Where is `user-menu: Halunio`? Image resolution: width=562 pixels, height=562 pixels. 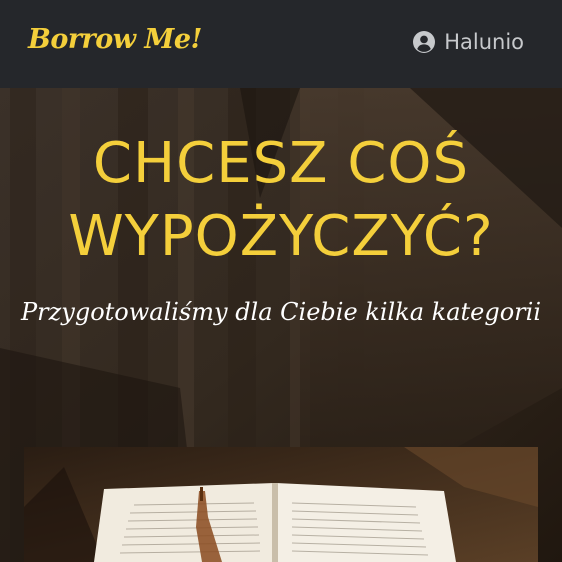 user-menu: Halunio is located at coordinates (468, 42).